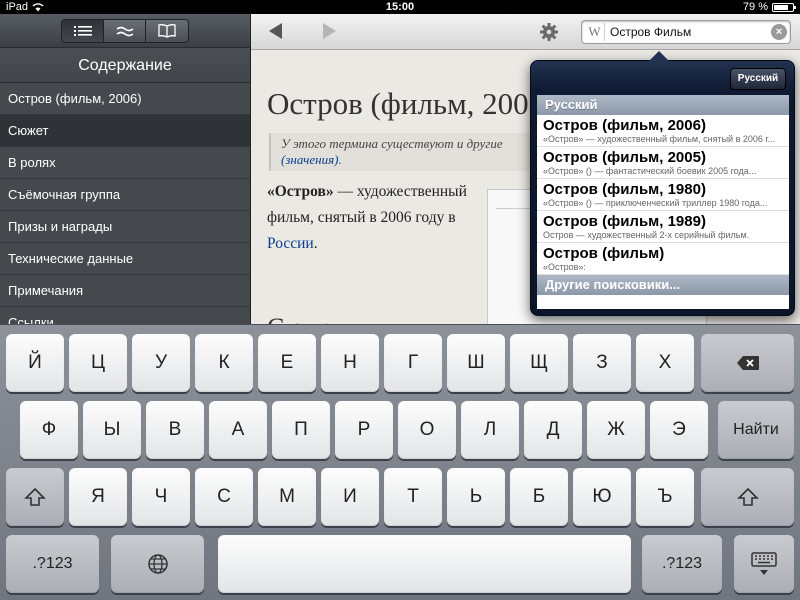 Image resolution: width=800 pixels, height=600 pixels. I want to click on key-letter: Л, so click(490, 430).